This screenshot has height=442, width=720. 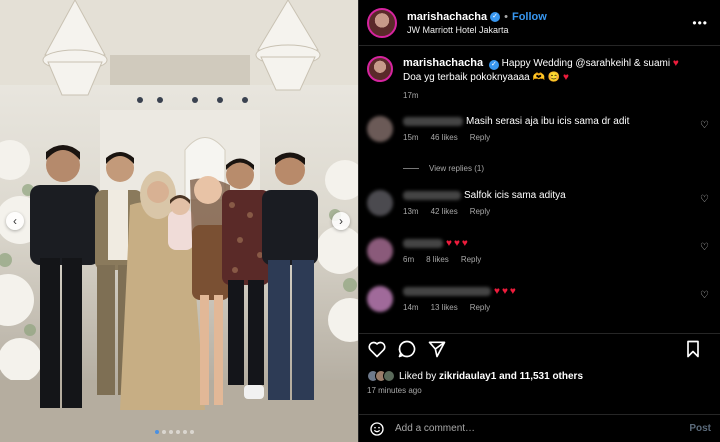 What do you see at coordinates (389, 376) in the screenshot?
I see `liker-avatar` at bounding box center [389, 376].